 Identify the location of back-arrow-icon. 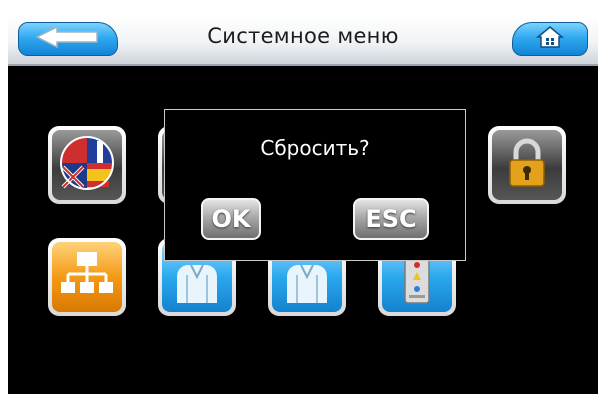
(68, 39).